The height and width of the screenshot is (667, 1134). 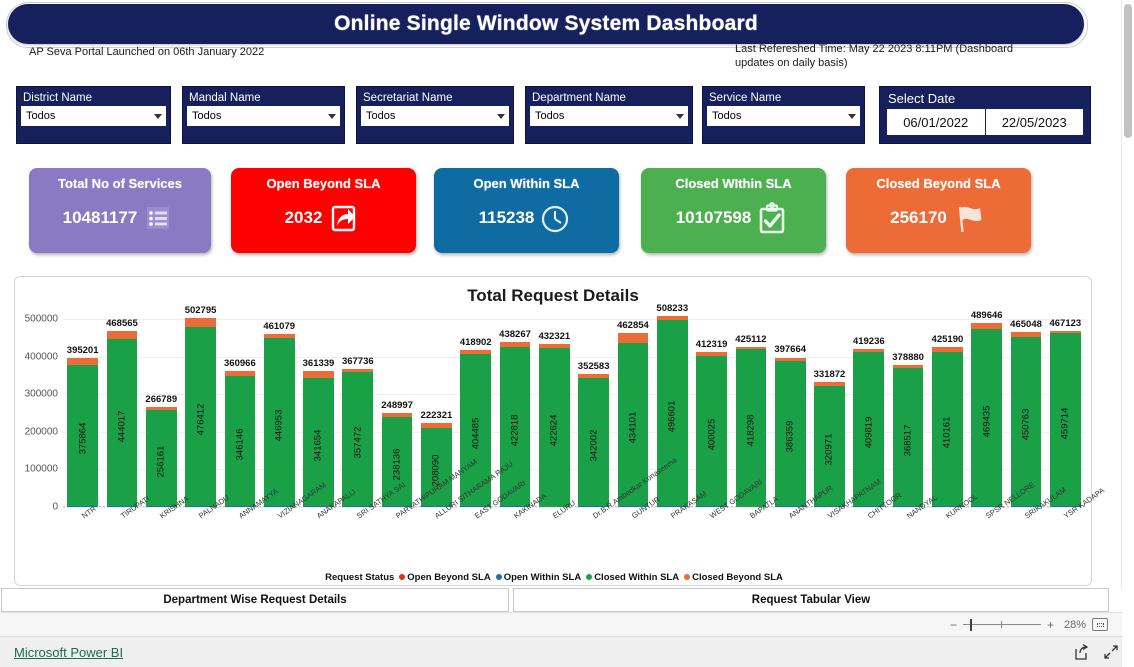 I want to click on chart-bar: 461079 446953, so click(x=279, y=413).